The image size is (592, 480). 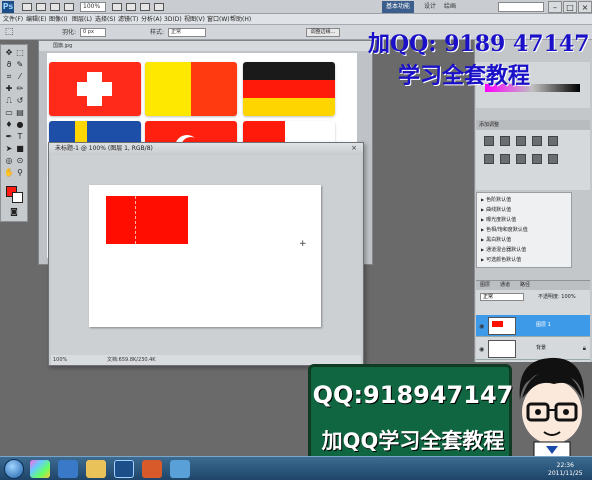 I want to click on menu-file: 文件(F), so click(x=13, y=19).